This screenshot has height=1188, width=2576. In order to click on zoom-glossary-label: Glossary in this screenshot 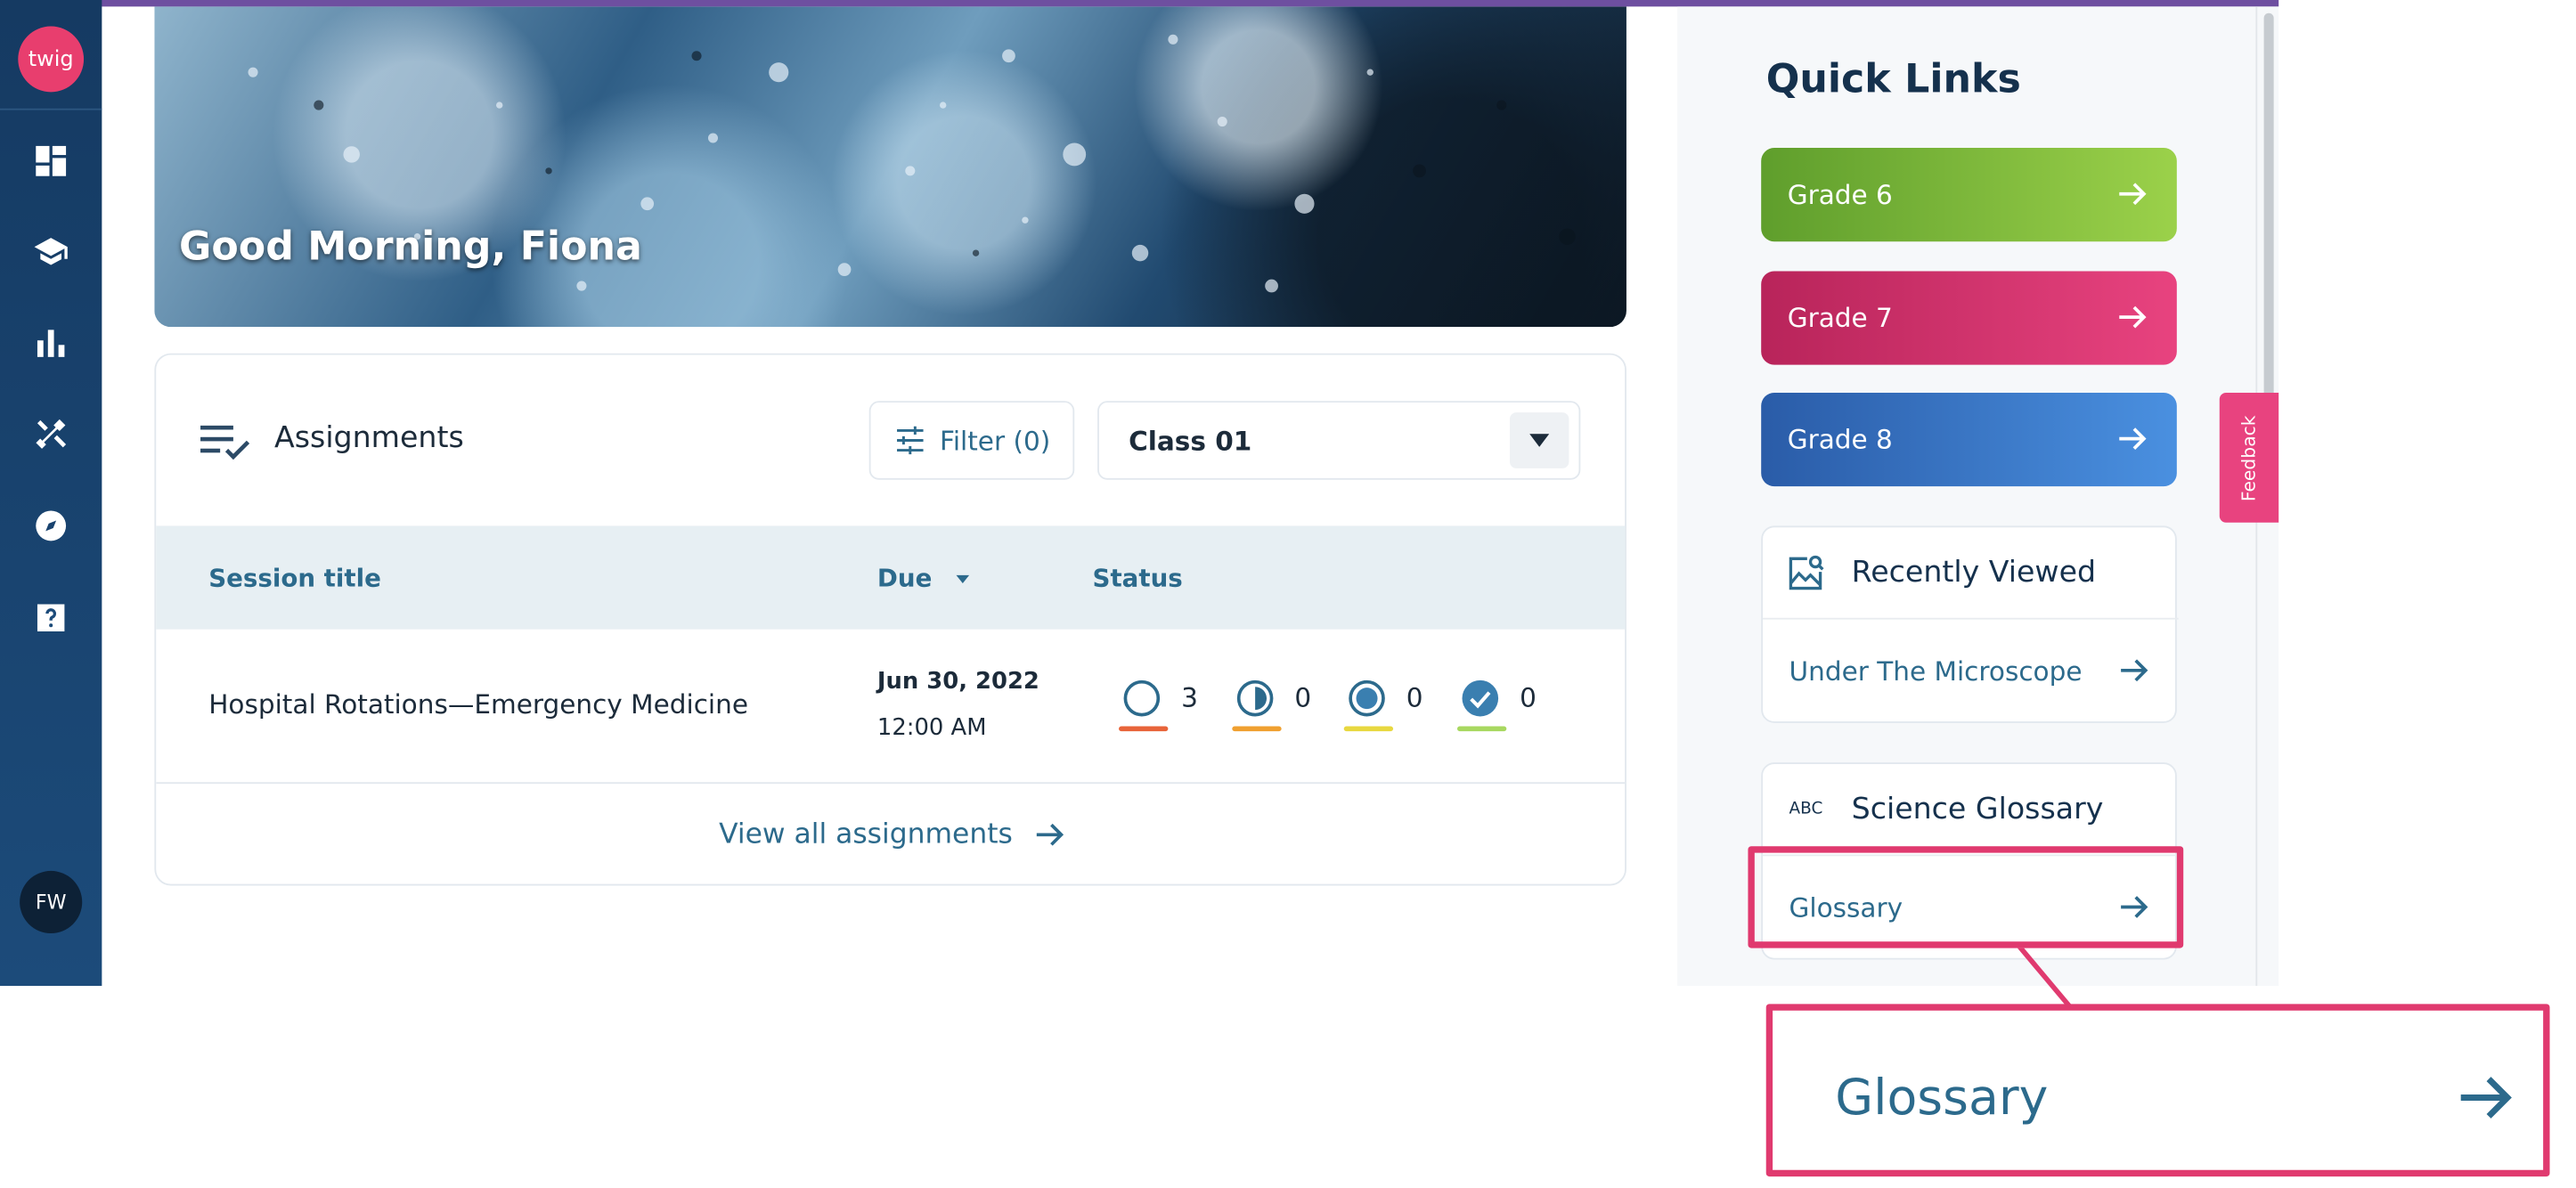, I will do `click(1942, 1098)`.